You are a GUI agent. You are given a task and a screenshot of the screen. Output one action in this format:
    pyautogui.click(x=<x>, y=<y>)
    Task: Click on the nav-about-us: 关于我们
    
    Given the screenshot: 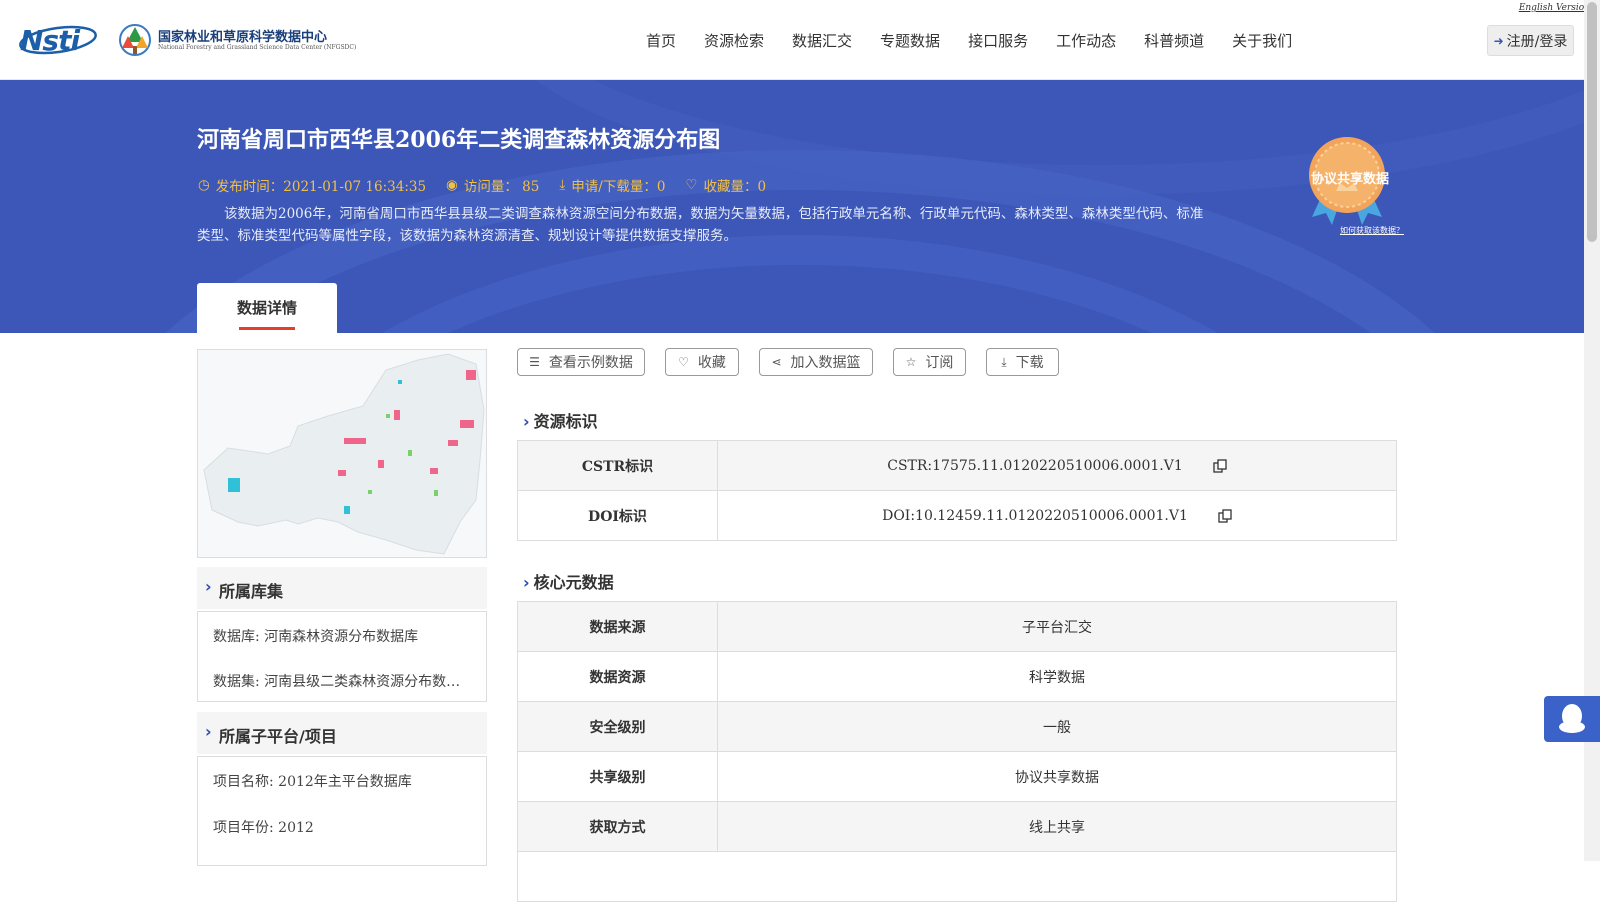 What is the action you would take?
    pyautogui.click(x=1262, y=41)
    